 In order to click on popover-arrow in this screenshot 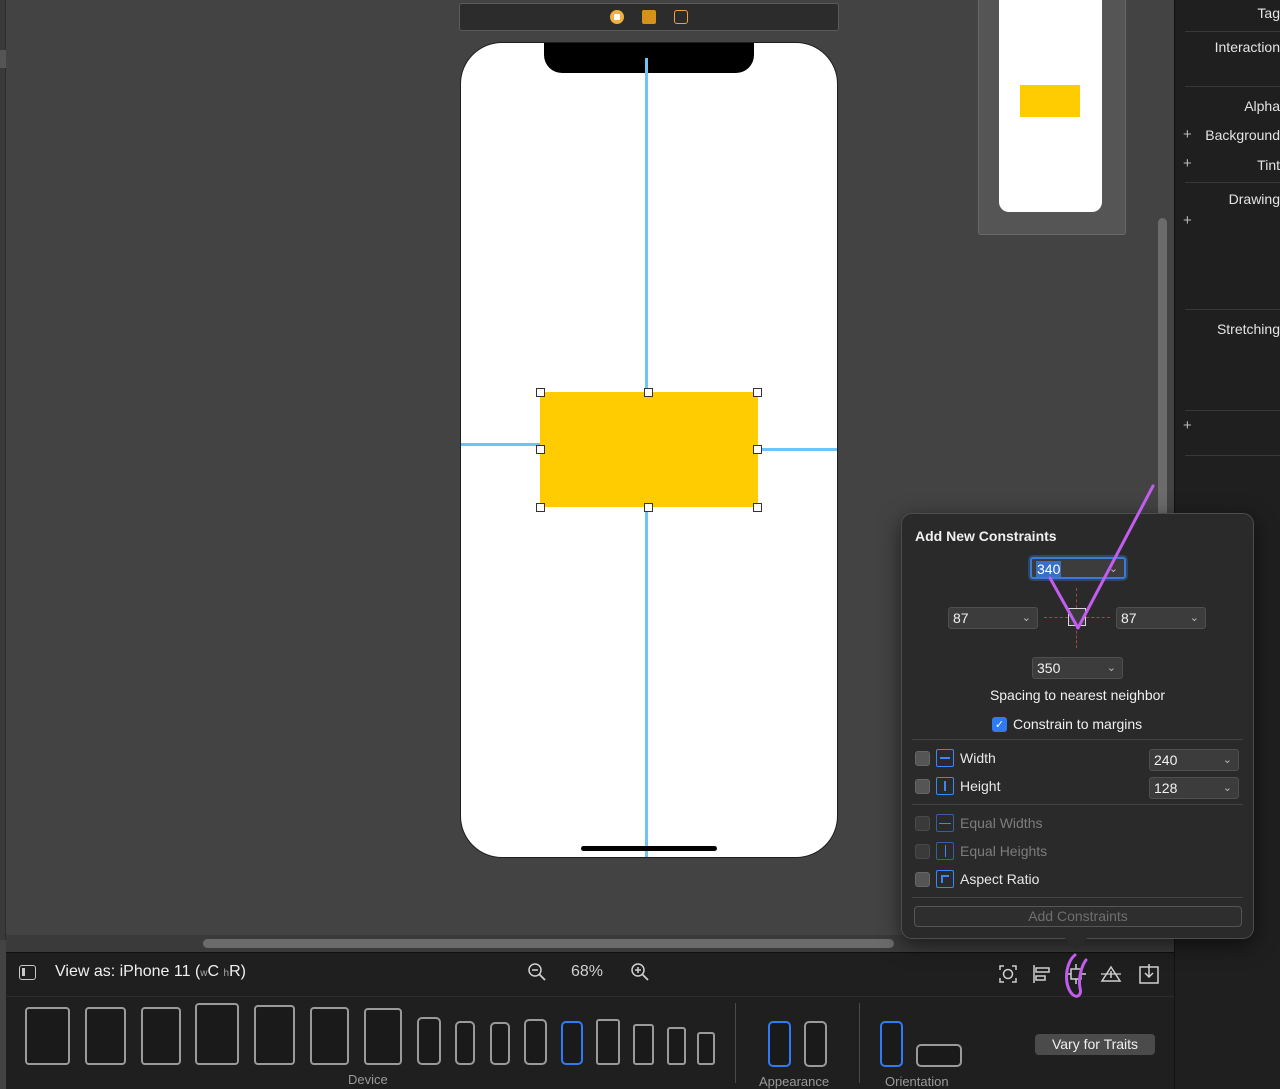, I will do `click(1076, 944)`.